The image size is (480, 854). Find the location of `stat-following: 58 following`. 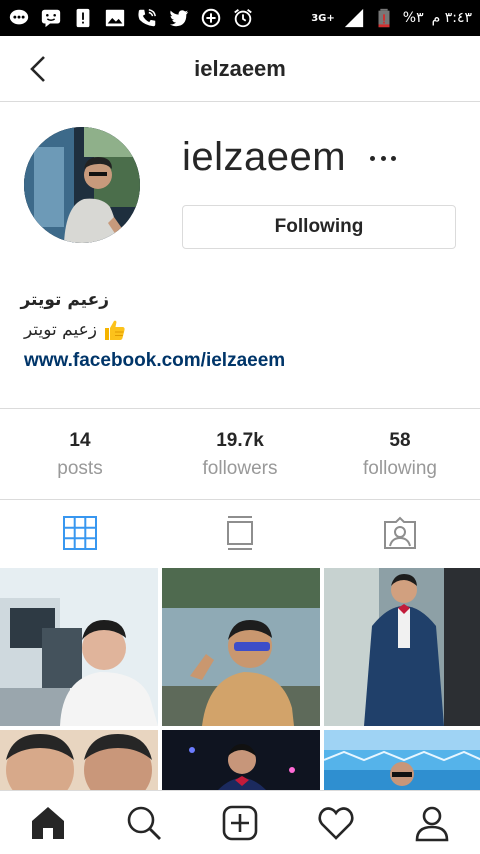

stat-following: 58 following is located at coordinates (400, 454).